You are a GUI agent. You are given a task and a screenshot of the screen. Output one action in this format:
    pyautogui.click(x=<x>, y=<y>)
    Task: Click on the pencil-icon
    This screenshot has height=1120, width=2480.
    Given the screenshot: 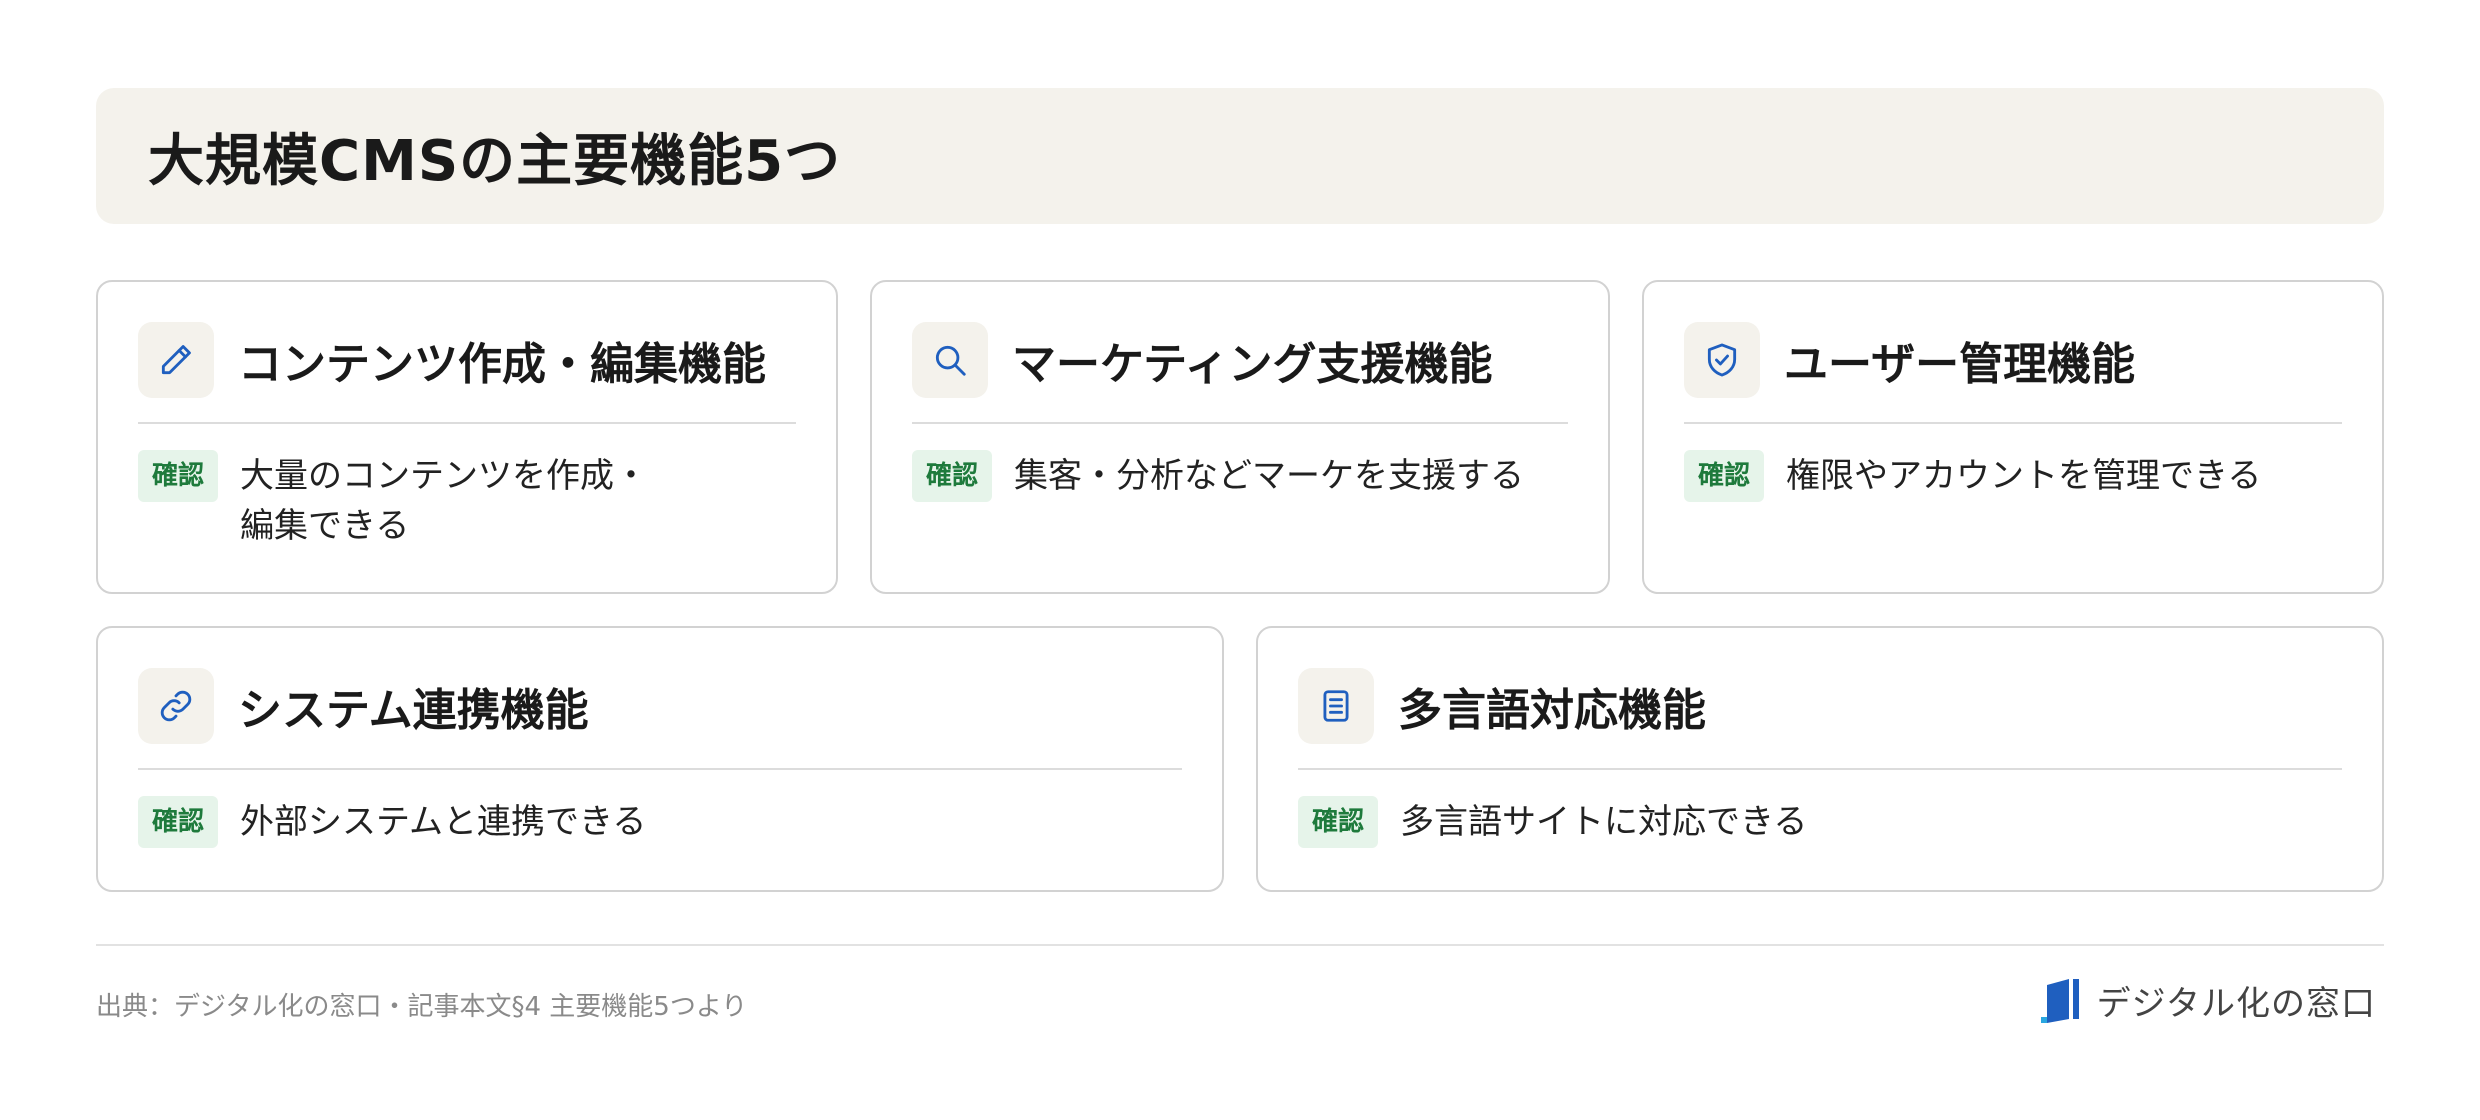 What is the action you would take?
    pyautogui.click(x=176, y=360)
    